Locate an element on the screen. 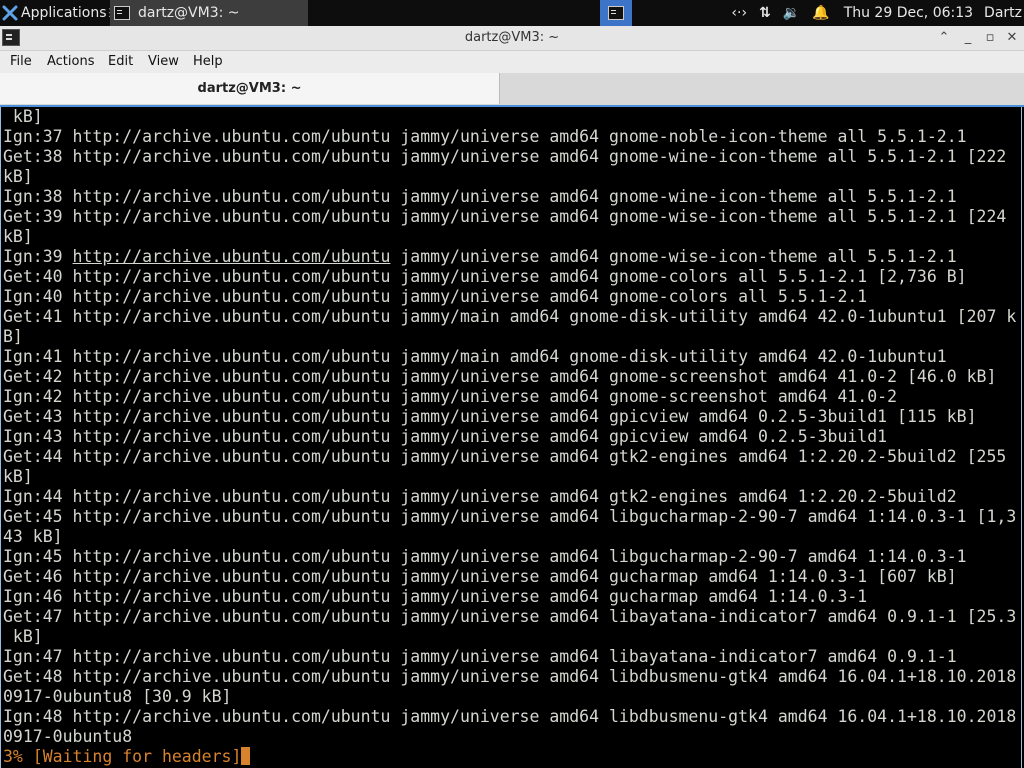  progress-status-line: 3% [Waiting for headers] is located at coordinates (512, 757).